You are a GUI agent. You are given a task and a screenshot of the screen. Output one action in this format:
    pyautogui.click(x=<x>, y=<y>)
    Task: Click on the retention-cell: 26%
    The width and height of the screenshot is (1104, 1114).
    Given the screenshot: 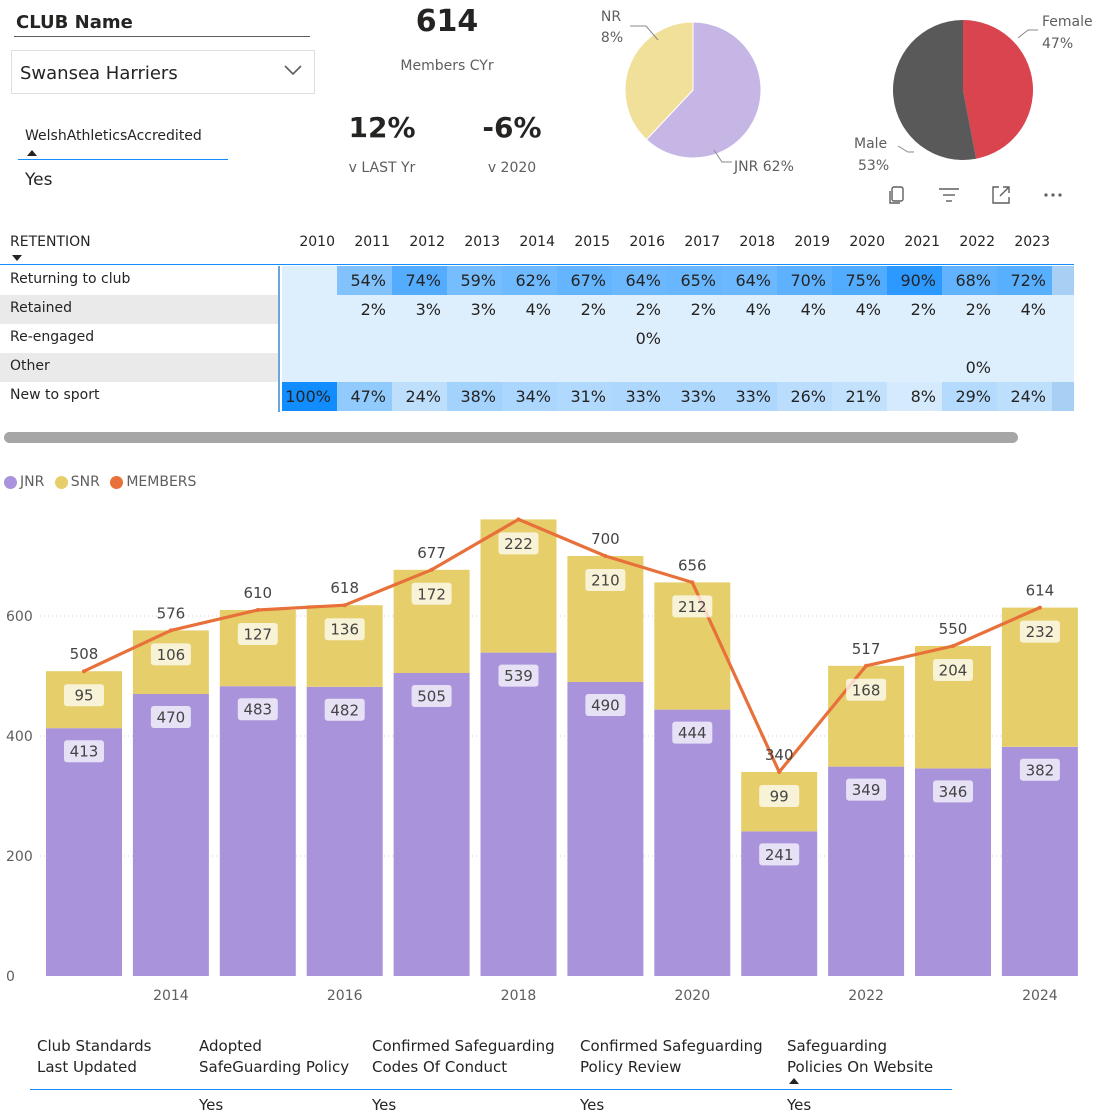 What is the action you would take?
    pyautogui.click(x=804, y=396)
    